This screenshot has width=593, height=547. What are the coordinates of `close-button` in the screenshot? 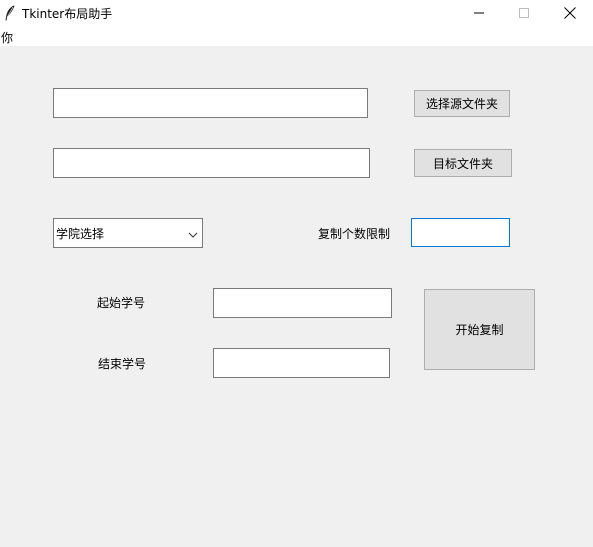 It's located at (570, 13).